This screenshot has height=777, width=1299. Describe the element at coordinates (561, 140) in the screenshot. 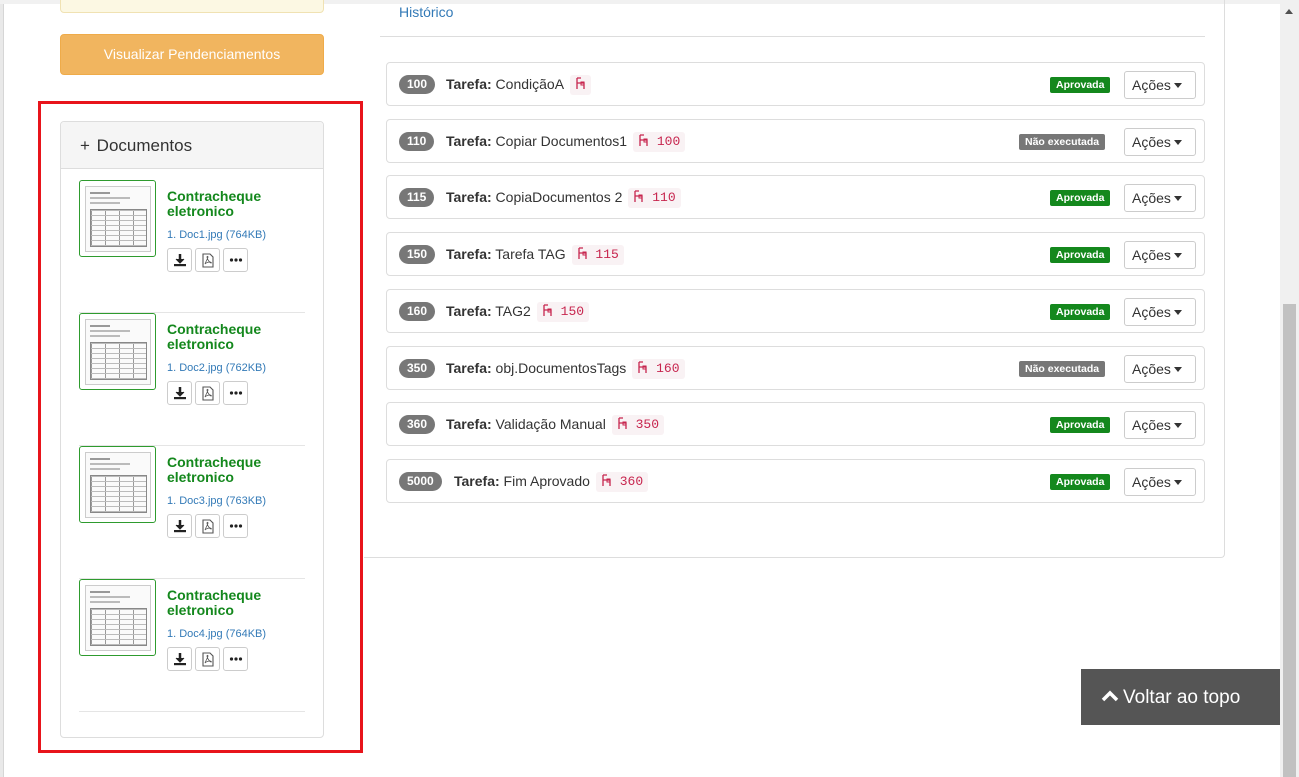

I see `task-name: Copiar Documentos1` at that location.